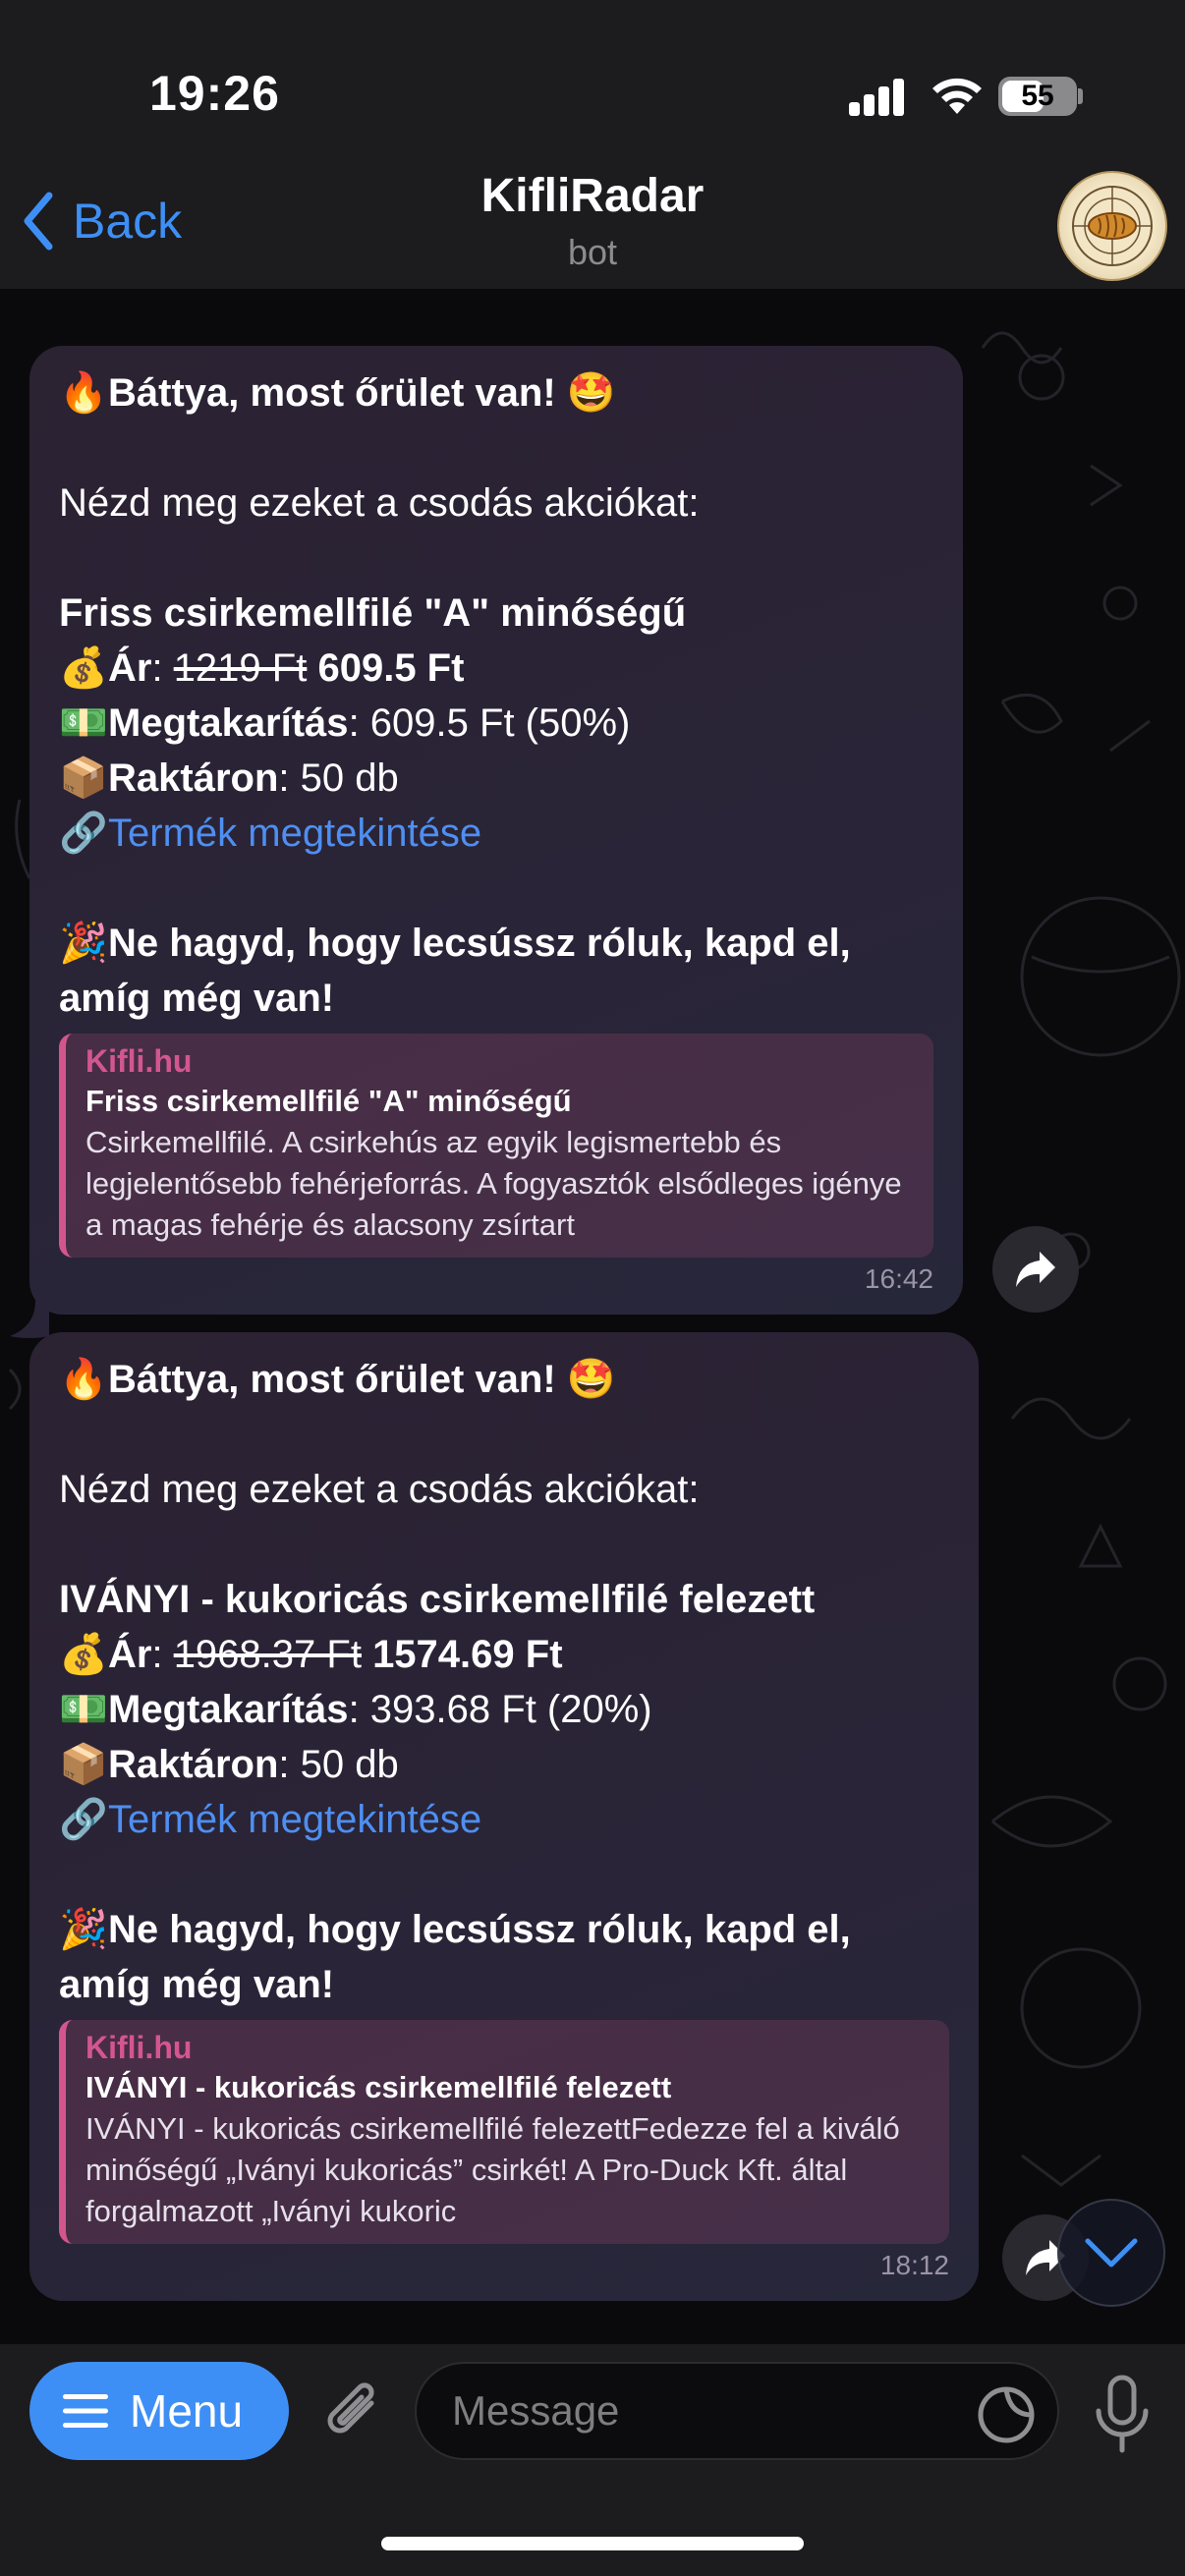 Image resolution: width=1185 pixels, height=2576 pixels. What do you see at coordinates (914, 2265) in the screenshot?
I see `message-time: 18:12` at bounding box center [914, 2265].